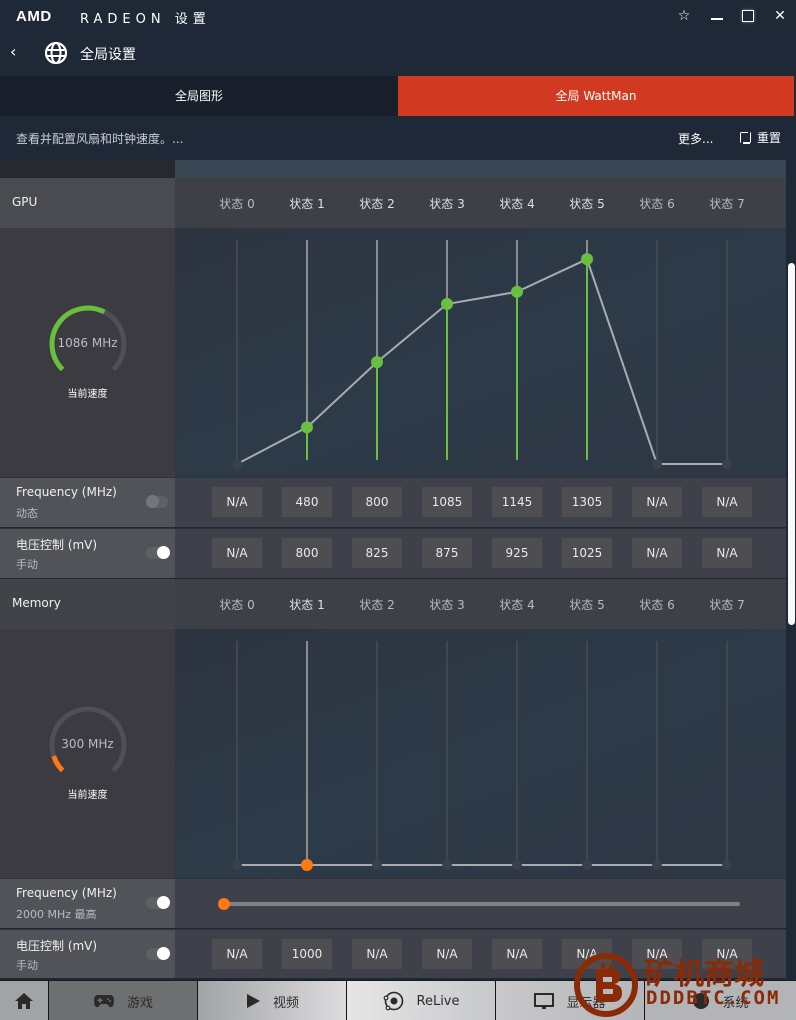 This screenshot has width=796, height=1020. Describe the element at coordinates (596, 96) in the screenshot. I see `tab-global-wattman: 全局 WattMan` at that location.